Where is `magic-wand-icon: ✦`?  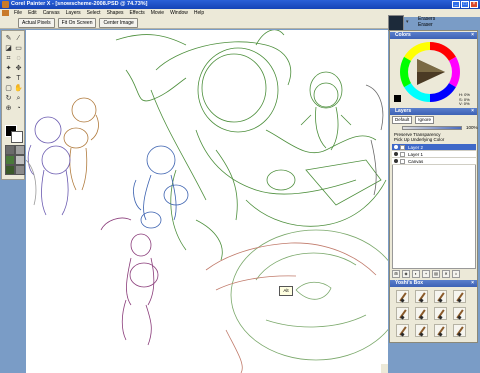 magic-wand-icon: ✦ is located at coordinates (8, 68).